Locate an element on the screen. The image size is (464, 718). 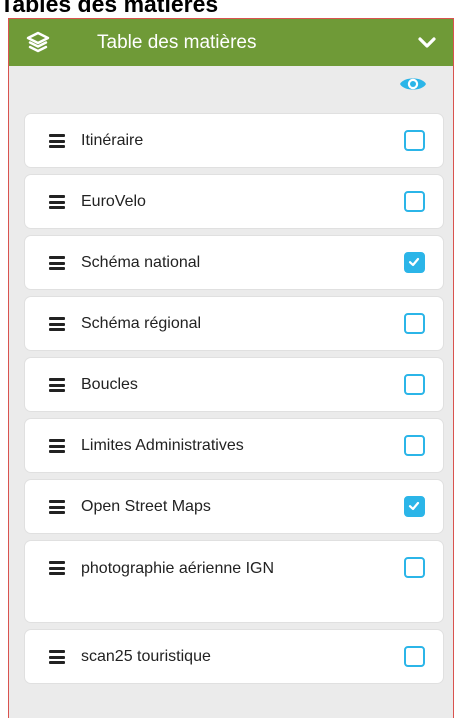
eye-icon is located at coordinates (413, 84).